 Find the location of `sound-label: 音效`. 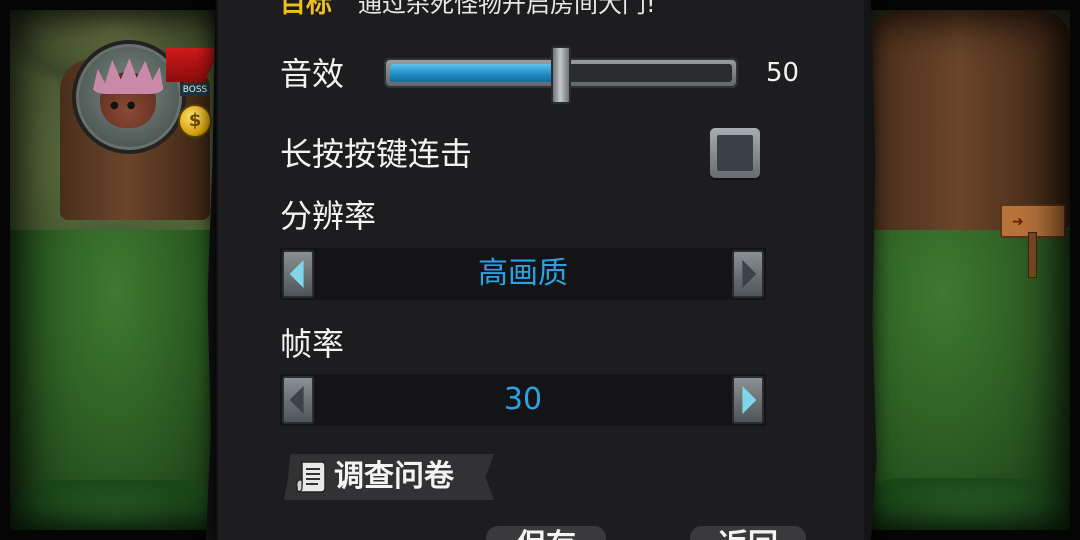

sound-label: 音效 is located at coordinates (312, 74).